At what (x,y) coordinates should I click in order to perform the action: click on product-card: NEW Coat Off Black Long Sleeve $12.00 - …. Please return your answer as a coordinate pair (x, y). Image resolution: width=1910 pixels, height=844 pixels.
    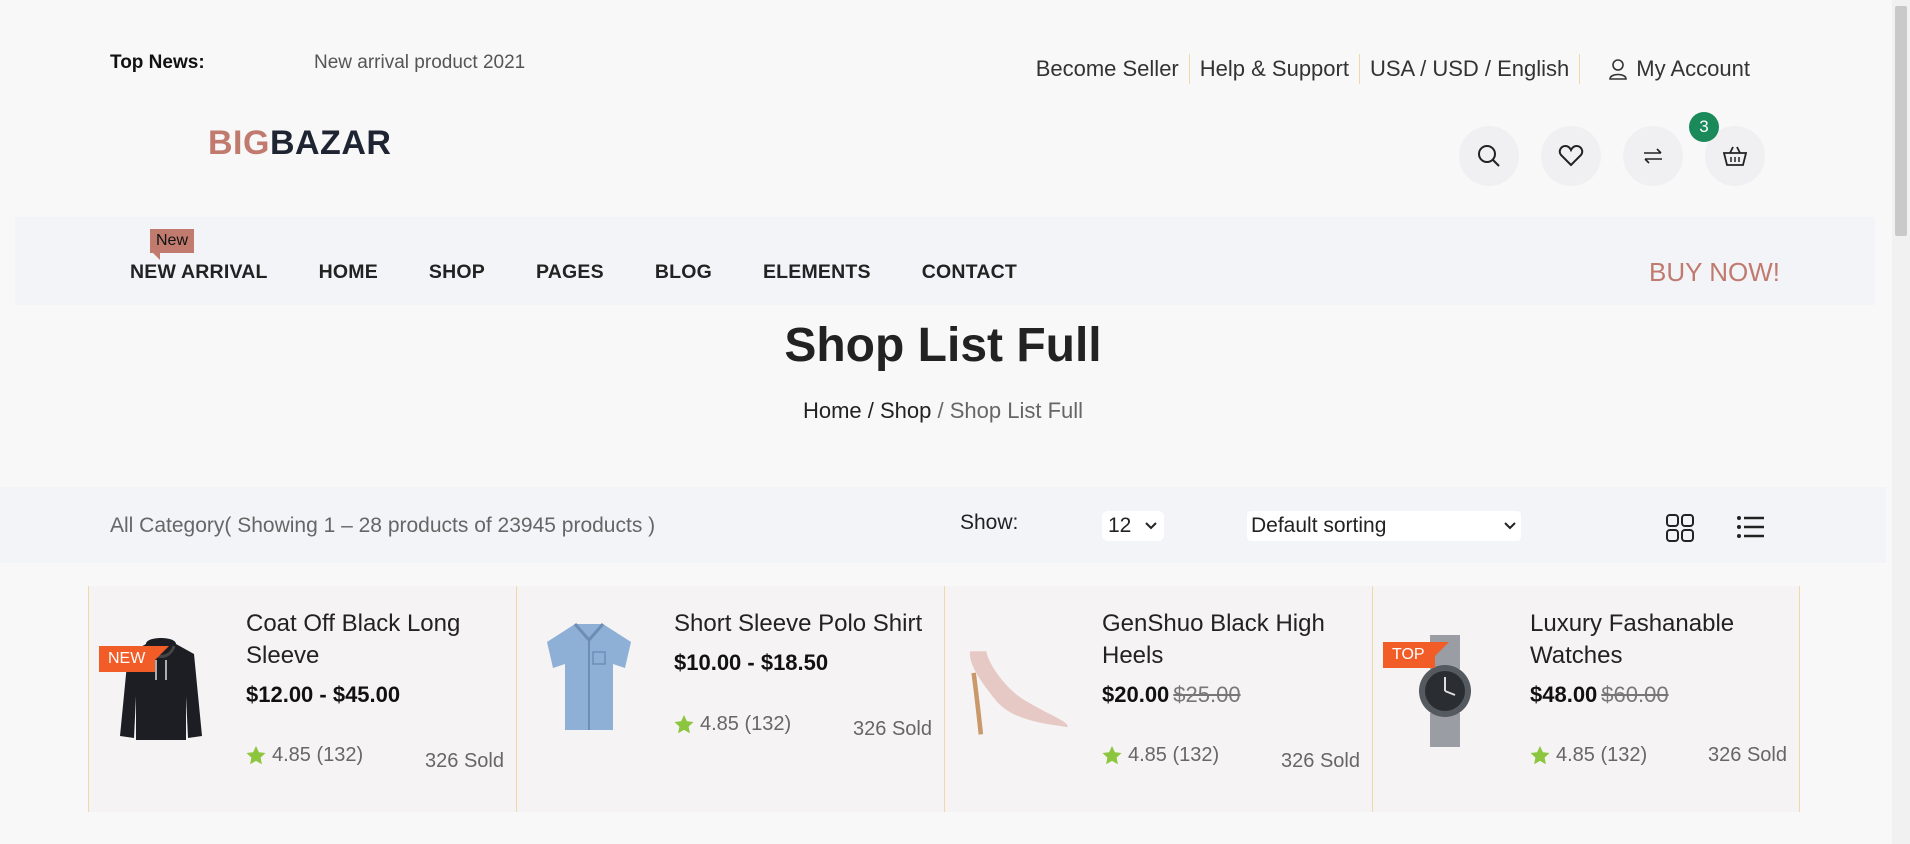
    Looking at the image, I should click on (302, 699).